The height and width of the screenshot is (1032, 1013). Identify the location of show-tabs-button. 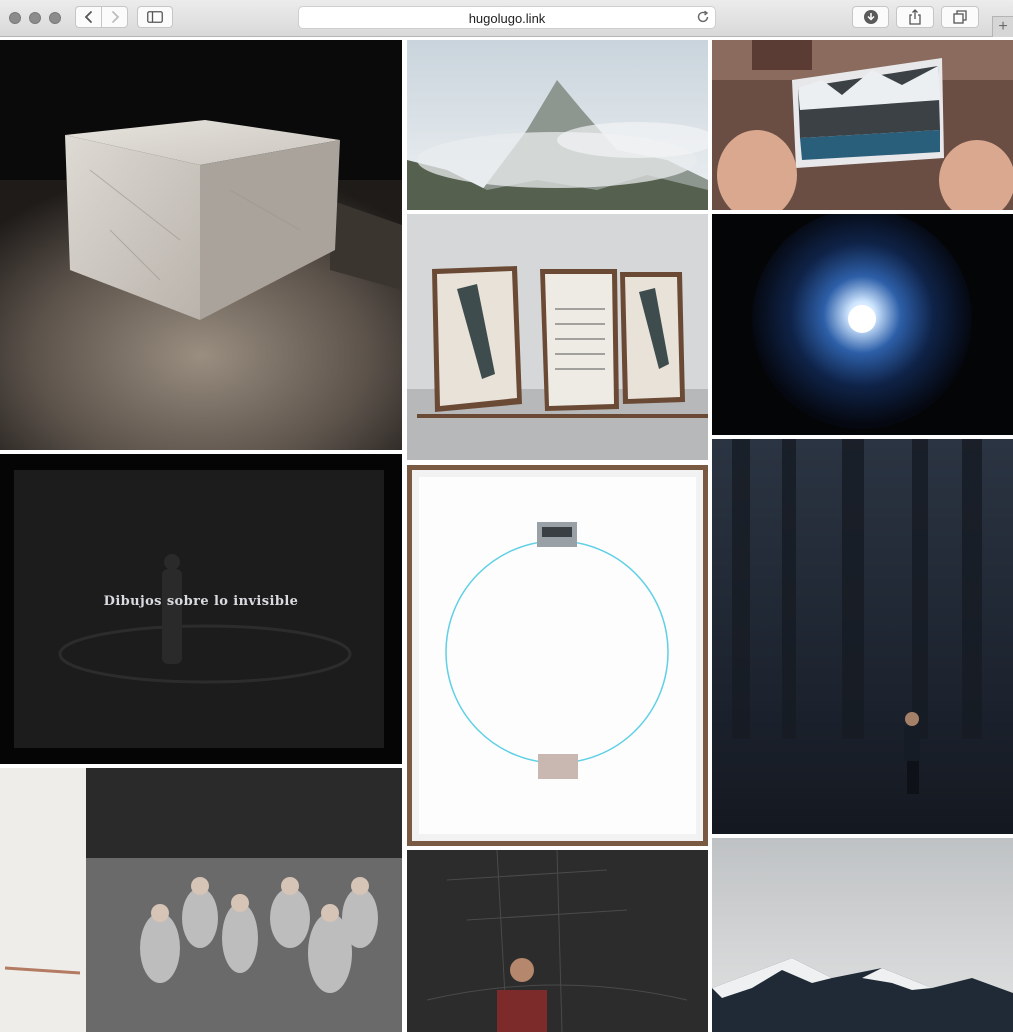
(960, 17).